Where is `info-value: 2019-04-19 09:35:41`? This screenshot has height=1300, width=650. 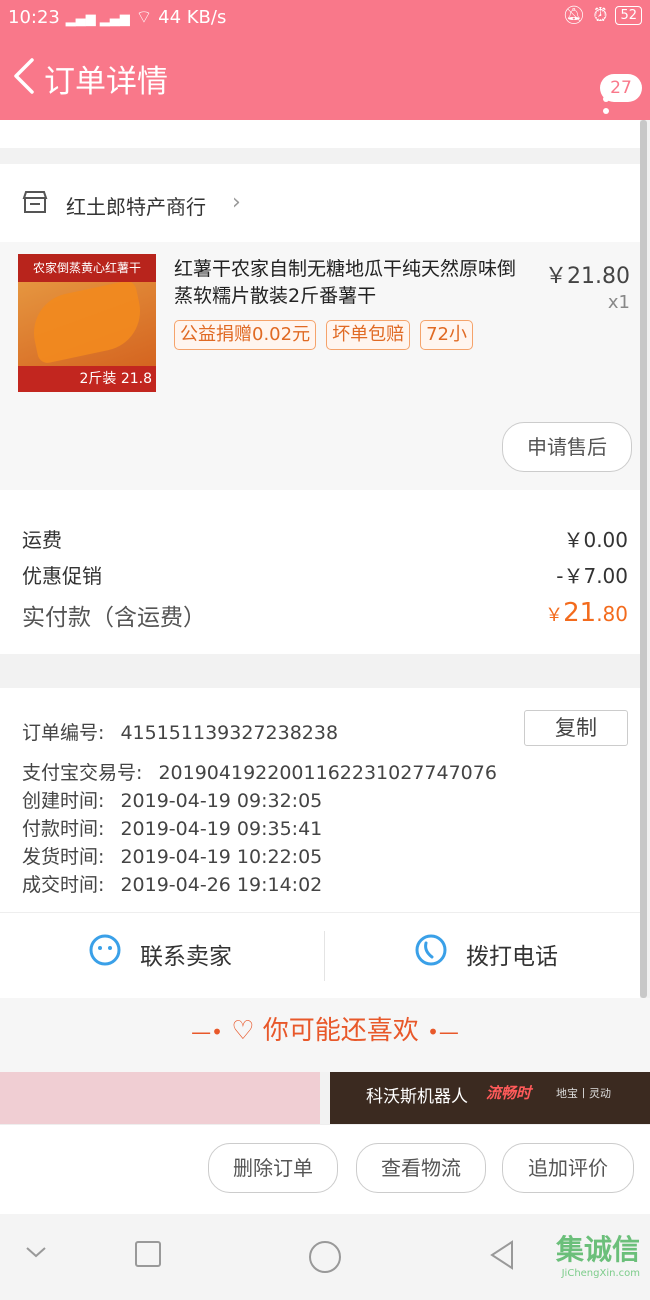
info-value: 2019-04-19 09:35:41 is located at coordinates (221, 829).